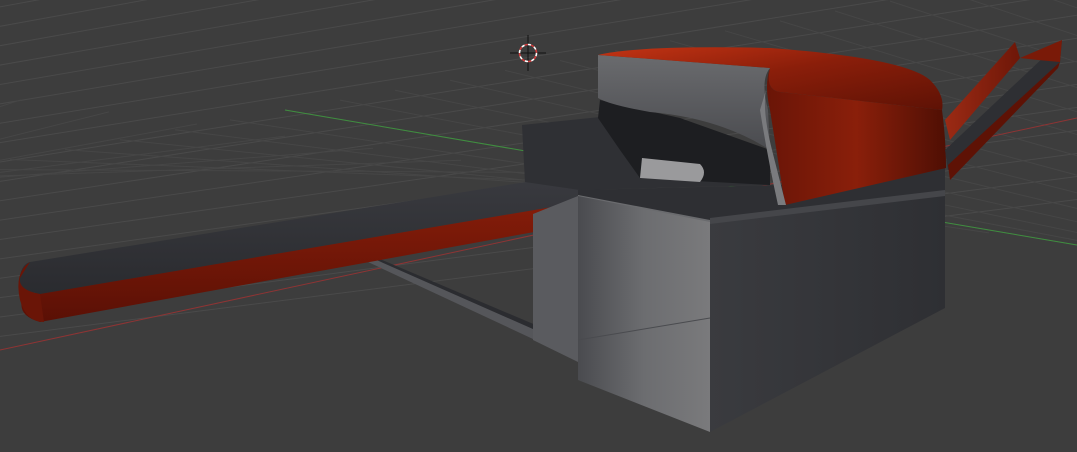 The image size is (1077, 452). I want to click on discharge-chute, so click(1003, 110).